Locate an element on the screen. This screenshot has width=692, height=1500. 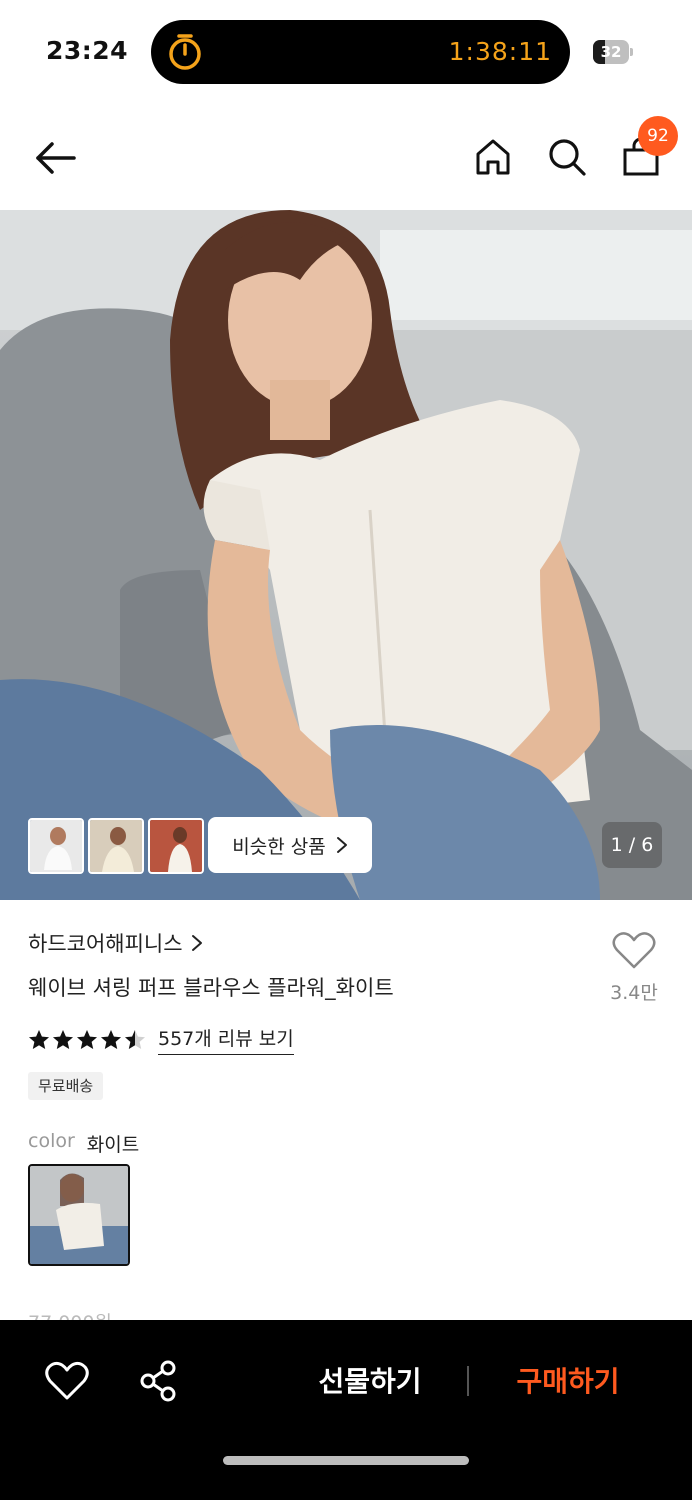
battery-indicator: 32 is located at coordinates (613, 52).